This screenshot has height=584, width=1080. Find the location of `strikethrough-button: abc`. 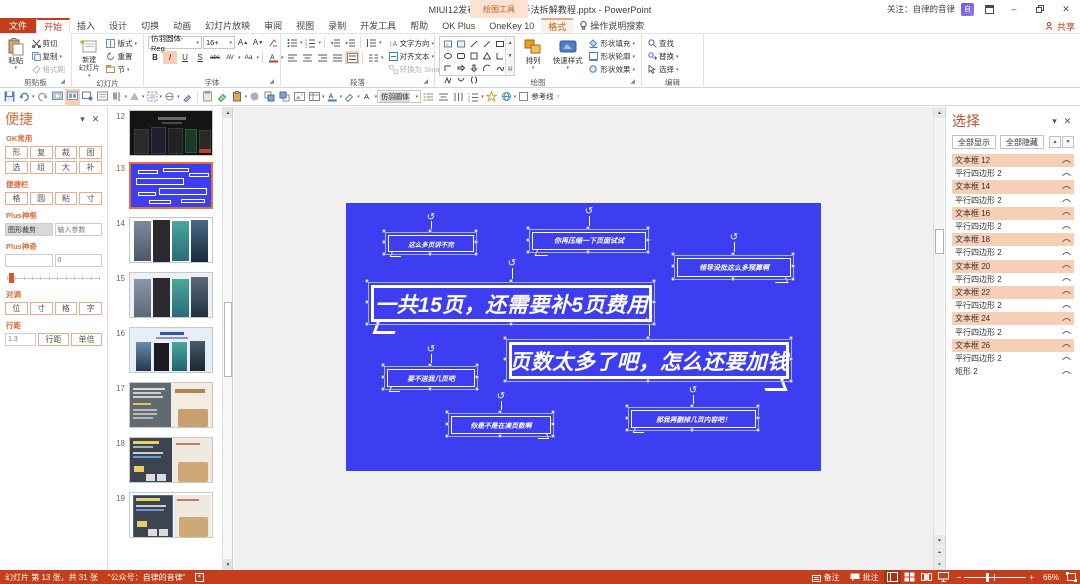

strikethrough-button: abc is located at coordinates (215, 57).